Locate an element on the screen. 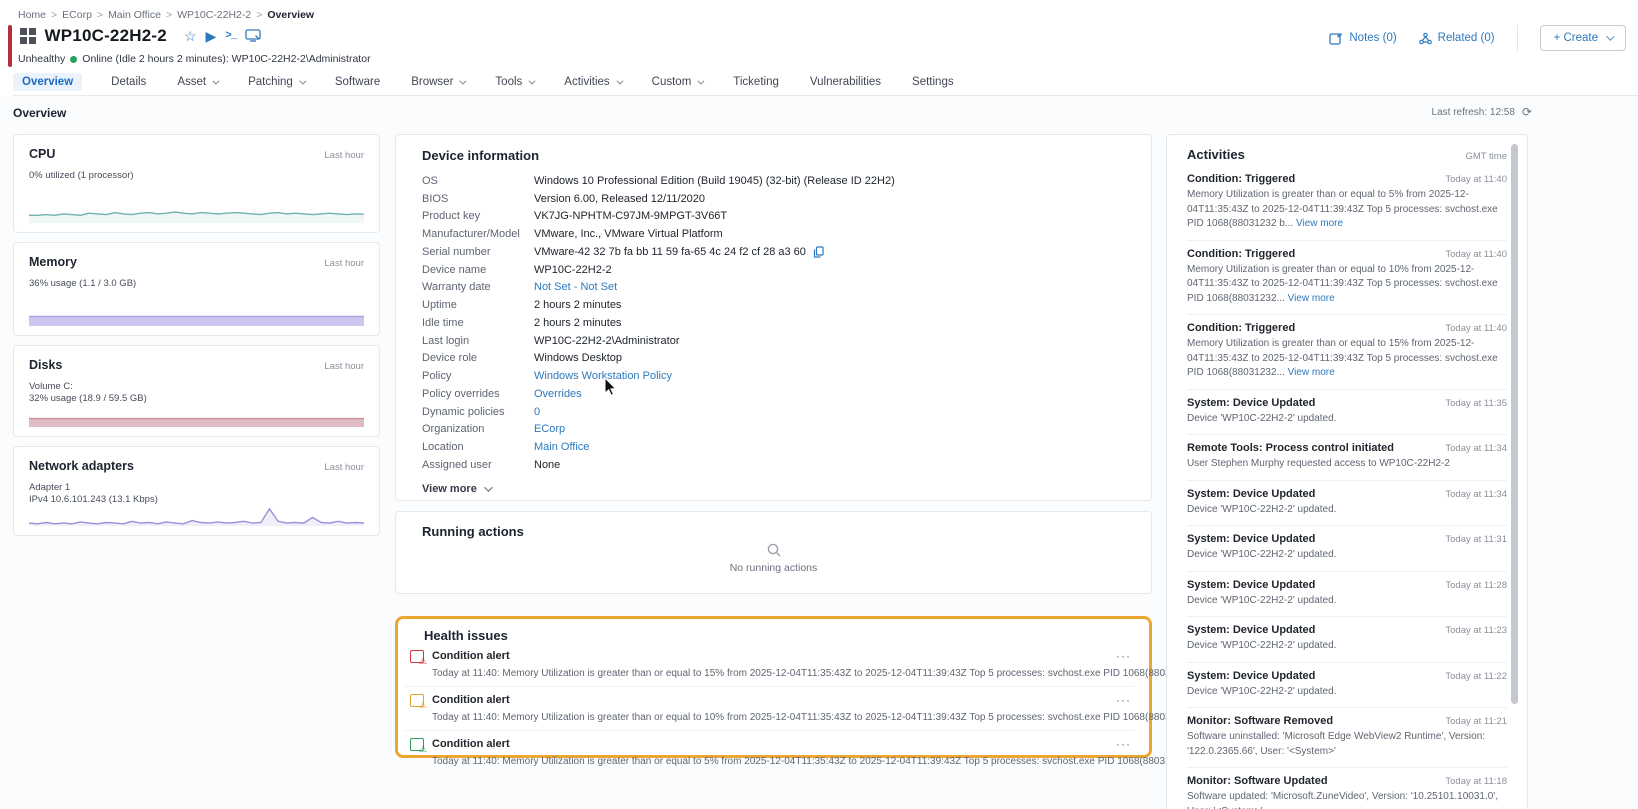 The image size is (1638, 809). device-title-row: WP10C-22H2-2 ☆ ▶ >_ is located at coordinates (141, 36).